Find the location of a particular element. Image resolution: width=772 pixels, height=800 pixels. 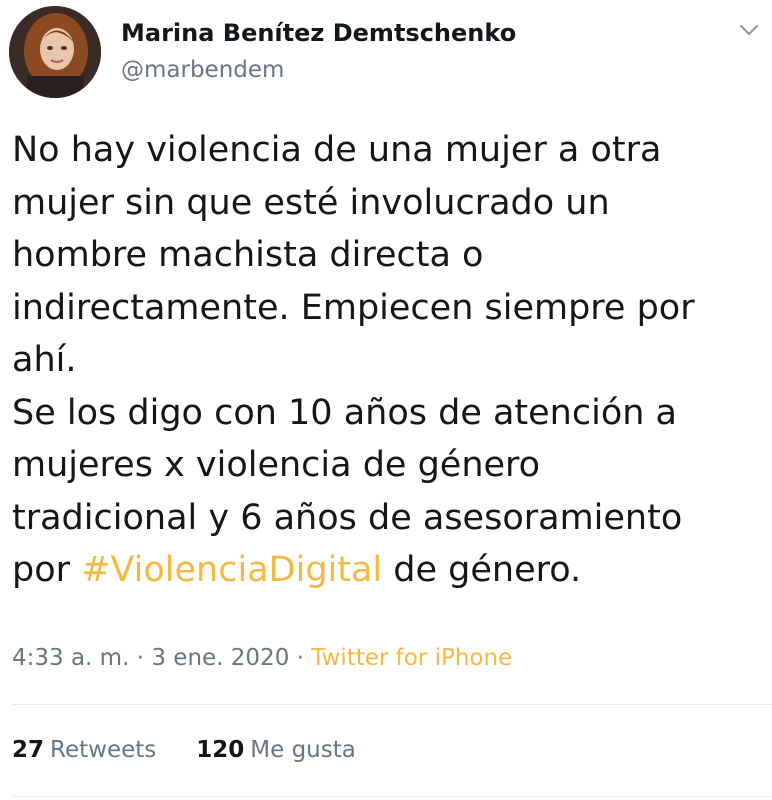

tweet-text-line: No hay violencia de una mujer a otra is located at coordinates (386, 150).